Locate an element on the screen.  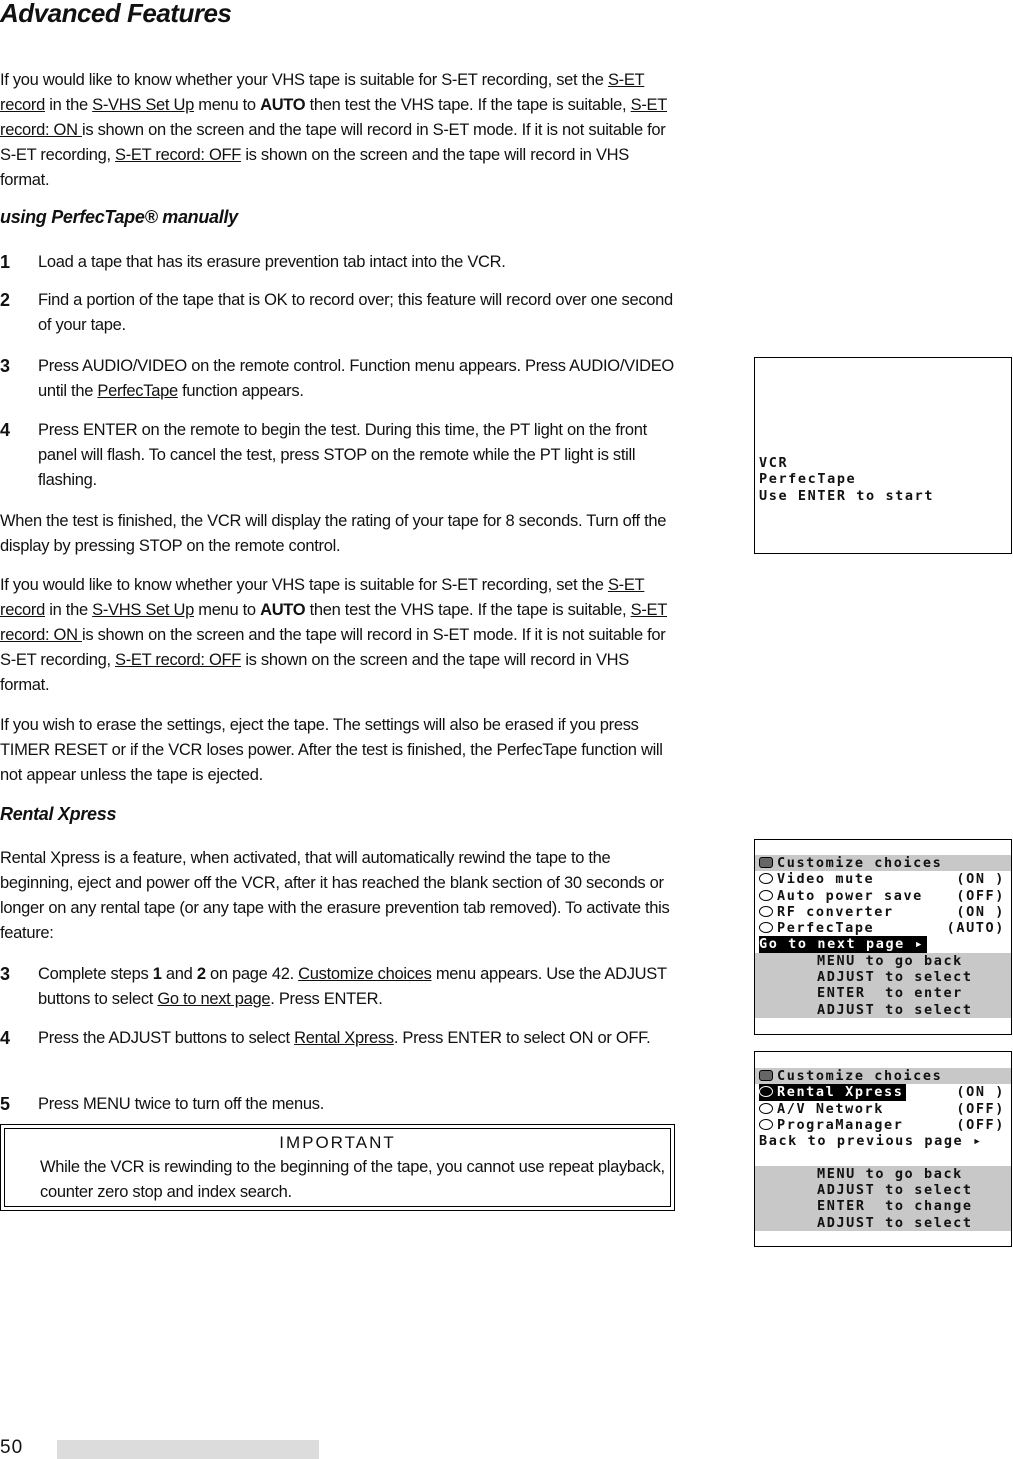
menu-item: Video mute (ON ) is located at coordinates (883, 879).